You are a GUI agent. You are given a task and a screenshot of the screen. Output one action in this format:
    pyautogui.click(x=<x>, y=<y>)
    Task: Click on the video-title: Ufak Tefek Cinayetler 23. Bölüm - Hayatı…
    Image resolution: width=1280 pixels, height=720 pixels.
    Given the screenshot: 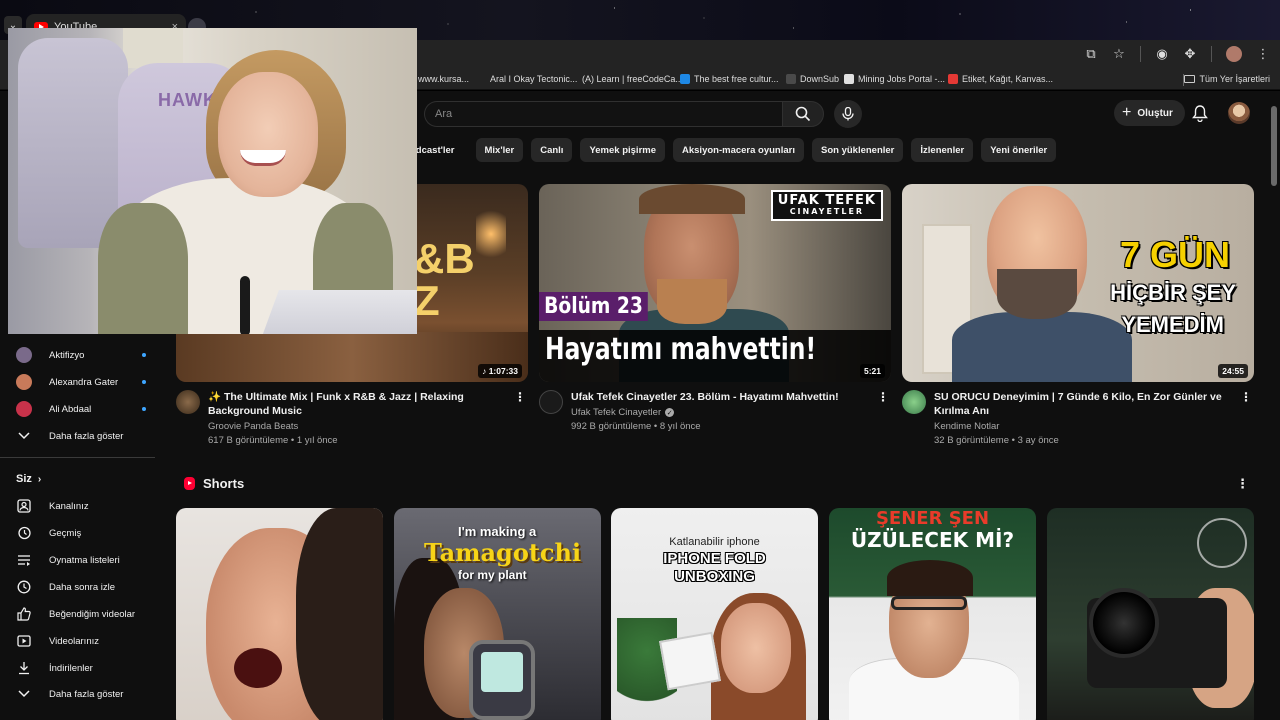 What is the action you would take?
    pyautogui.click(x=721, y=397)
    